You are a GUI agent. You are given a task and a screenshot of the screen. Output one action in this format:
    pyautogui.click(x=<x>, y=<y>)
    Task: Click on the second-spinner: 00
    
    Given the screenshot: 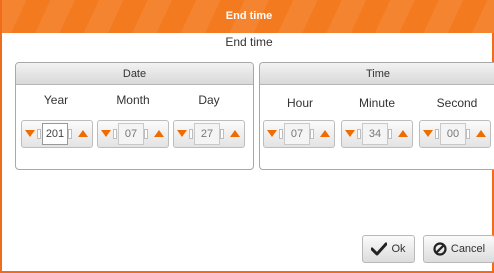 What is the action you would take?
    pyautogui.click(x=455, y=134)
    